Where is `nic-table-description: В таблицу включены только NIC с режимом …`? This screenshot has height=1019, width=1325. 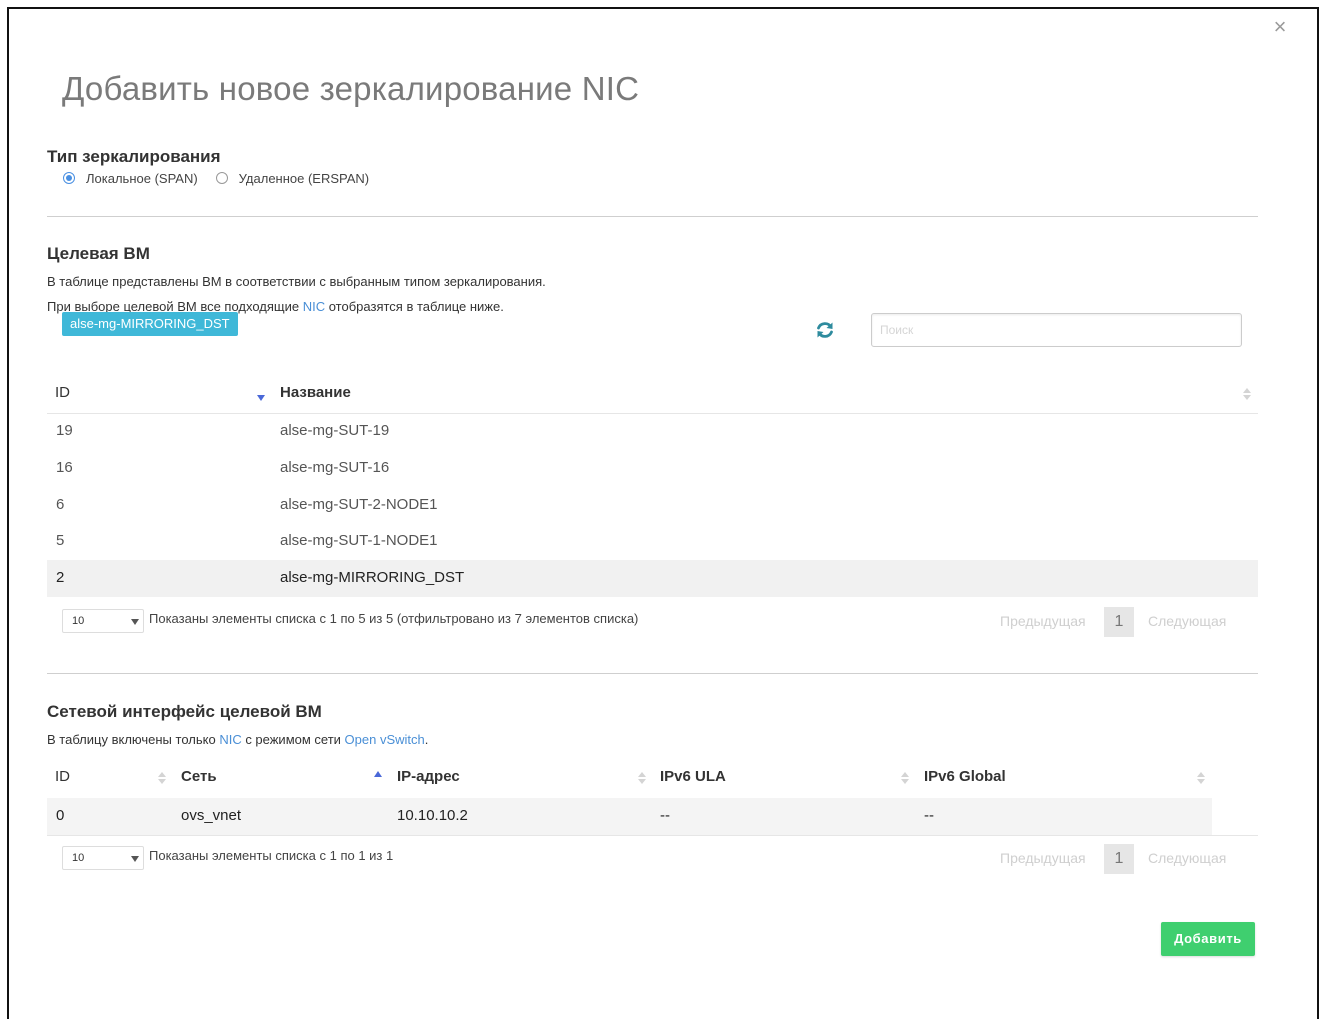 nic-table-description: В таблицу включены только NIC с режимом … is located at coordinates (237, 739).